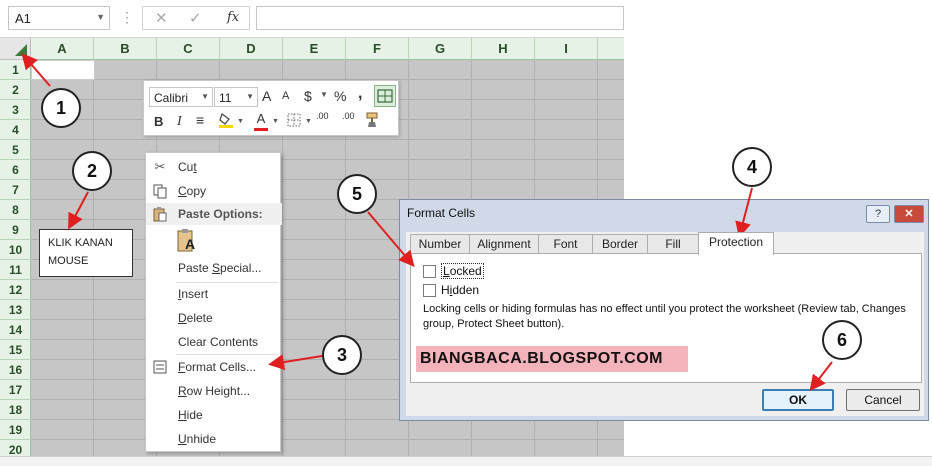 The width and height of the screenshot is (932, 466). Describe the element at coordinates (385, 96) in the screenshot. I see `wrap-text-icon` at that location.